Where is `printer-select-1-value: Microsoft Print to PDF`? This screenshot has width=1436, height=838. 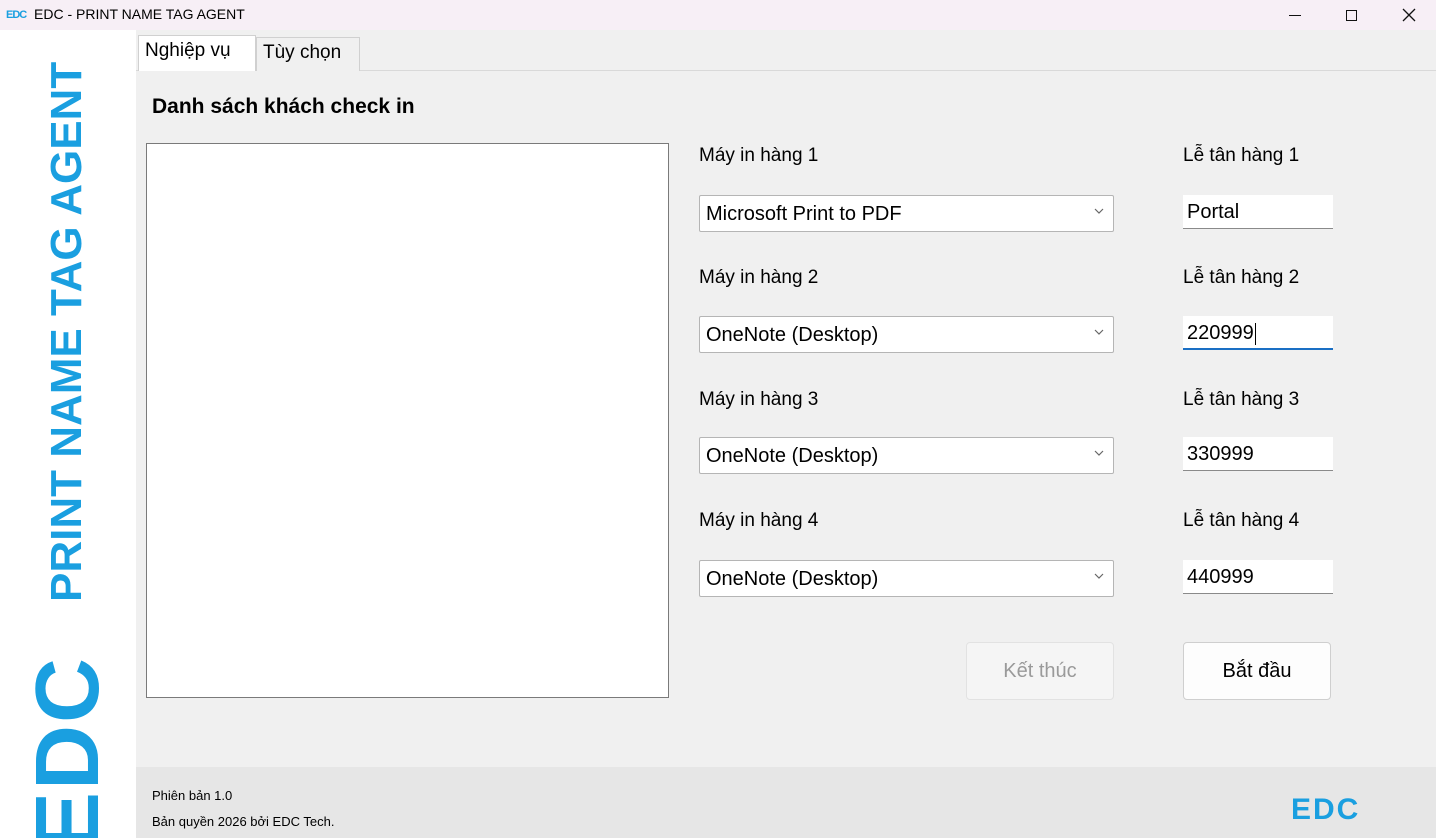 printer-select-1-value: Microsoft Print to PDF is located at coordinates (804, 214).